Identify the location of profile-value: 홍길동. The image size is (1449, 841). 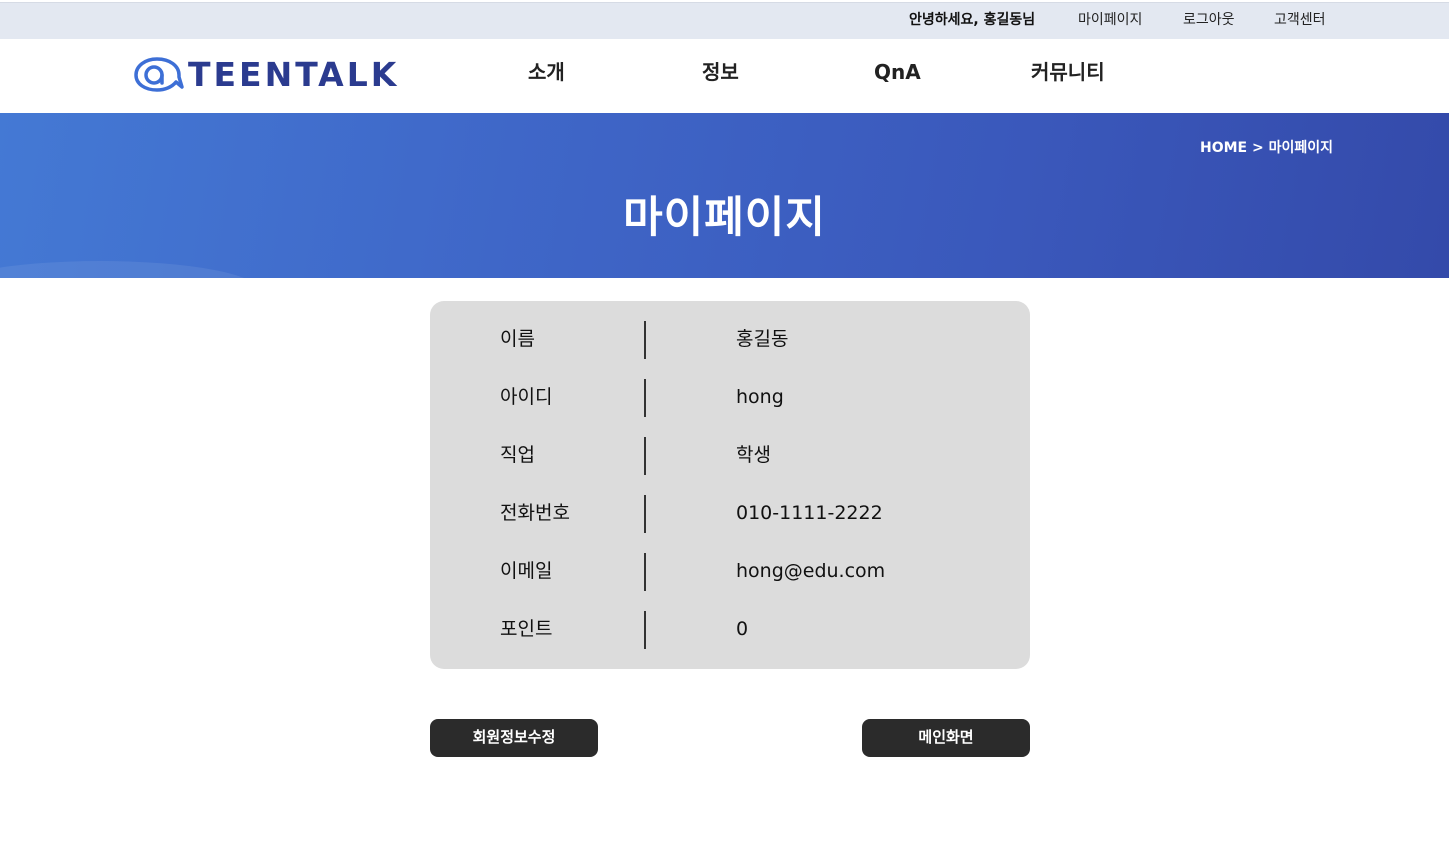
(762, 339).